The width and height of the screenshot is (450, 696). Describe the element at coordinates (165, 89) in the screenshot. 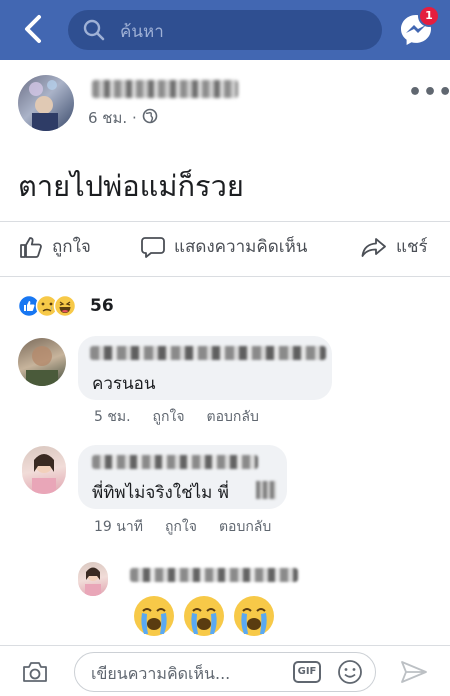

I see `author-name-blurred` at that location.